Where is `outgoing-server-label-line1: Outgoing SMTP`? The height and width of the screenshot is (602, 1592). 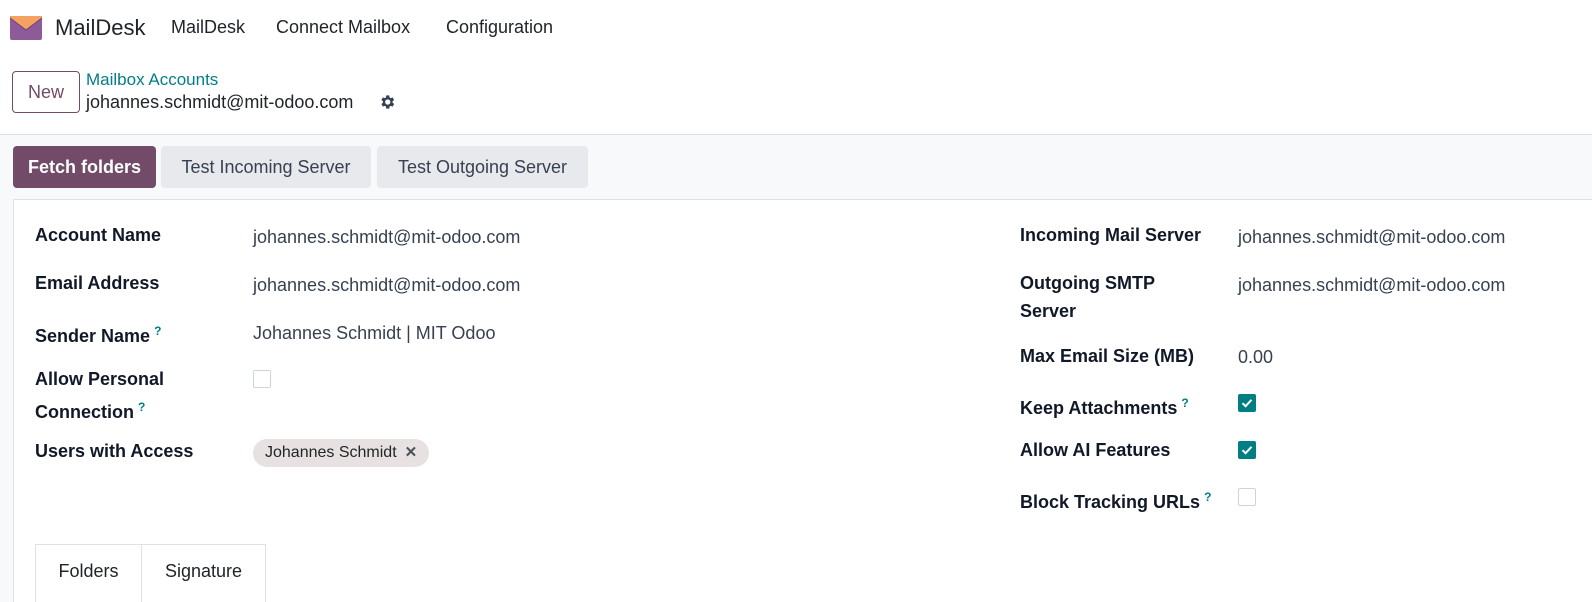
outgoing-server-label-line1: Outgoing SMTP is located at coordinates (1087, 283).